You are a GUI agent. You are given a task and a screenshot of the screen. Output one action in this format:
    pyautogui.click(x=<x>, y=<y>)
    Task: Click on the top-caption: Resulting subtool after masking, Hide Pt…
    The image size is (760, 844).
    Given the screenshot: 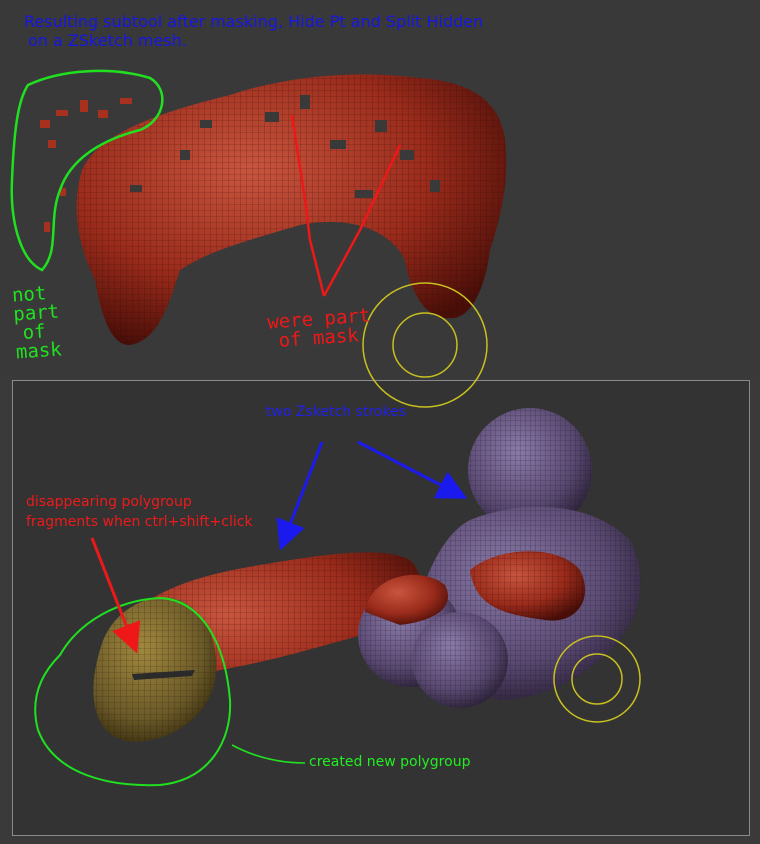 What is the action you would take?
    pyautogui.click(x=253, y=31)
    